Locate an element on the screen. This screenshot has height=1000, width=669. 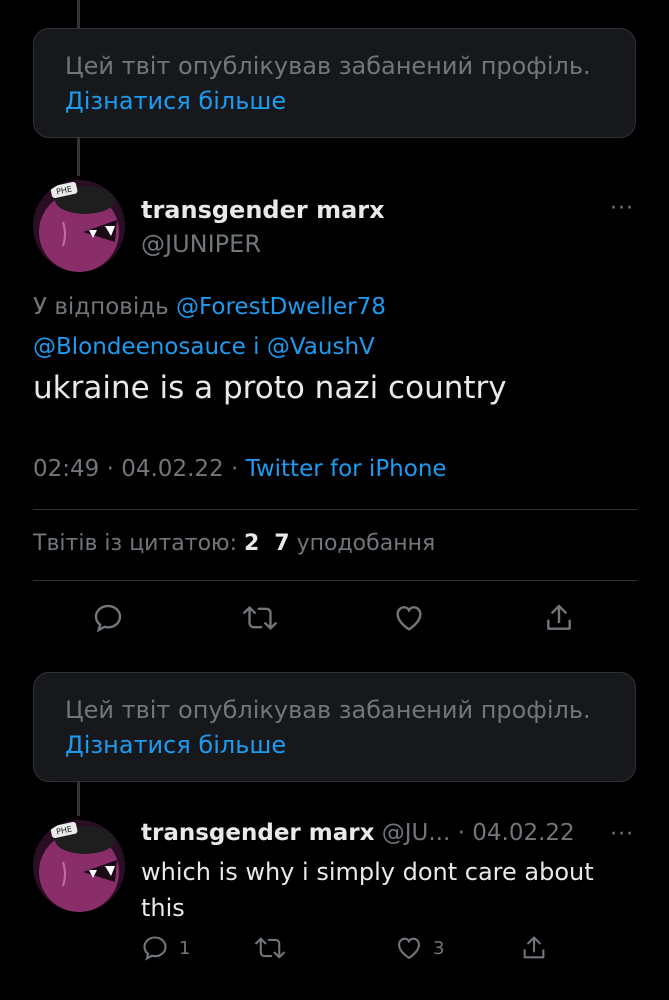
like-count: 3 is located at coordinates (439, 948).